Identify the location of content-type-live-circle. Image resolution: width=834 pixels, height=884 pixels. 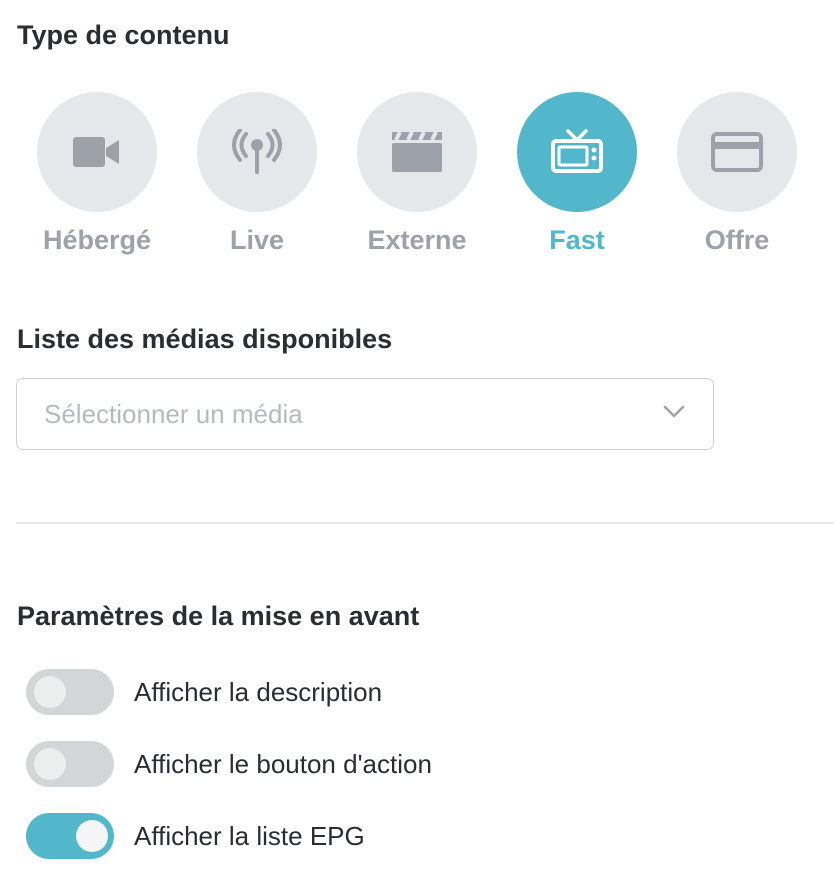
(257, 152).